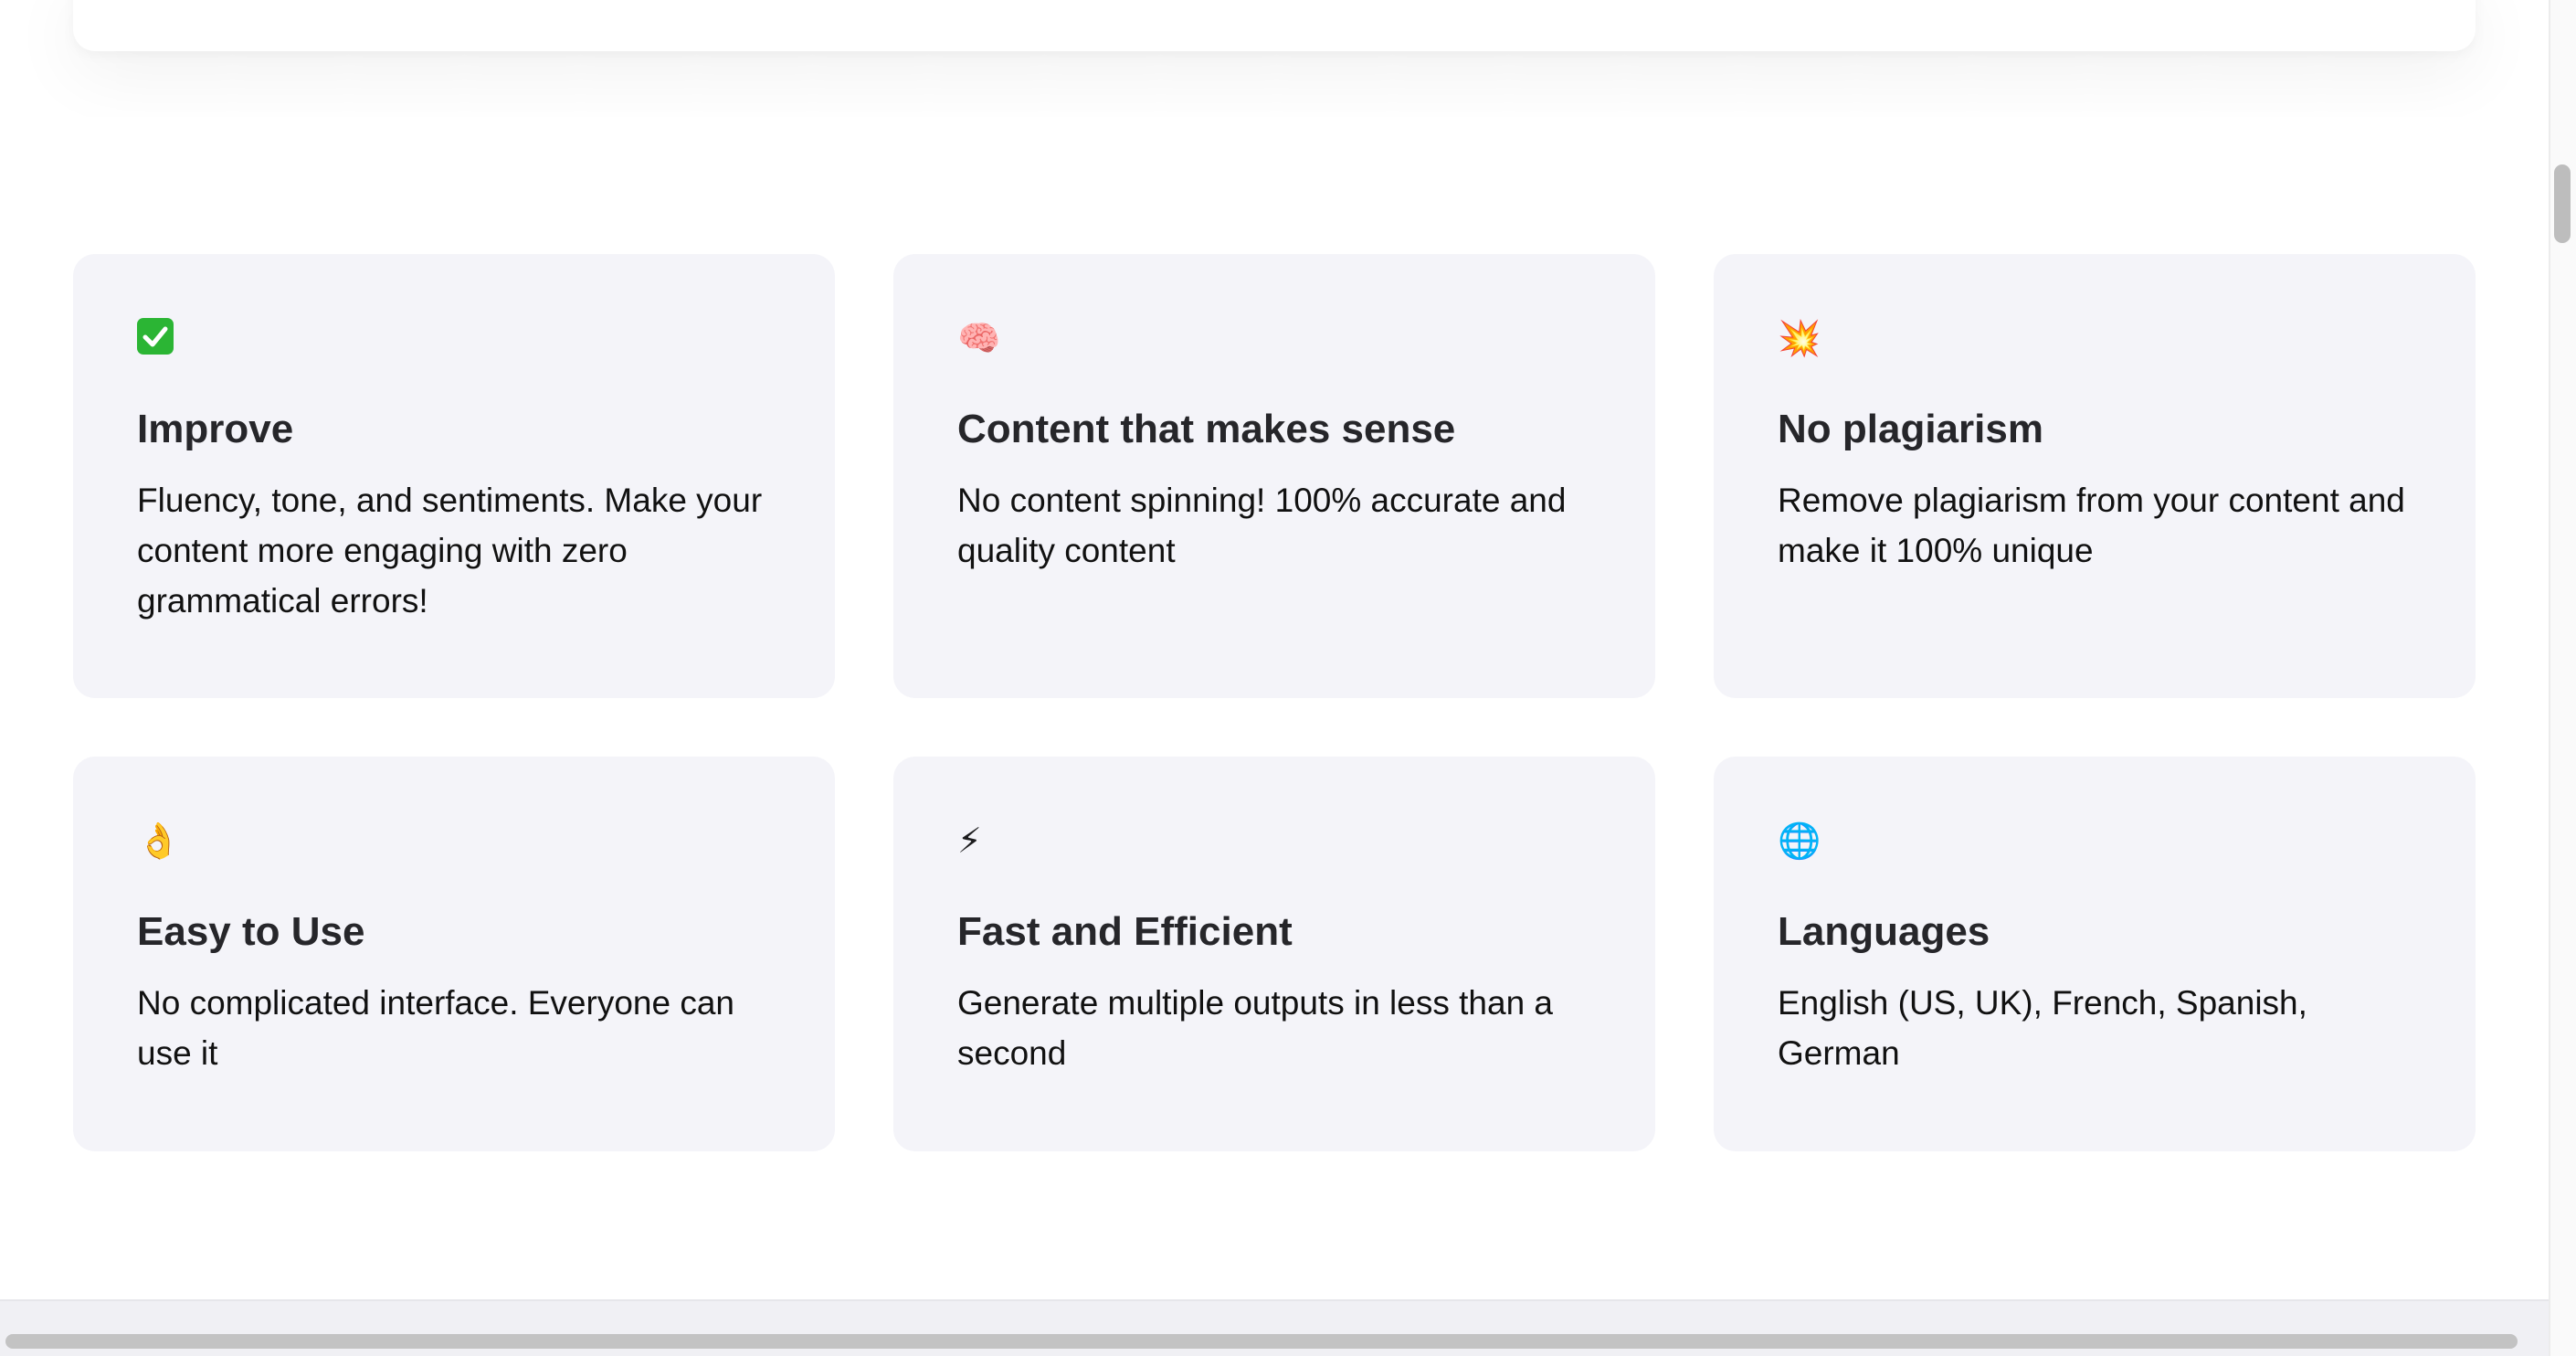 This screenshot has width=2576, height=1356. What do you see at coordinates (1275, 25) in the screenshot?
I see `top-card` at bounding box center [1275, 25].